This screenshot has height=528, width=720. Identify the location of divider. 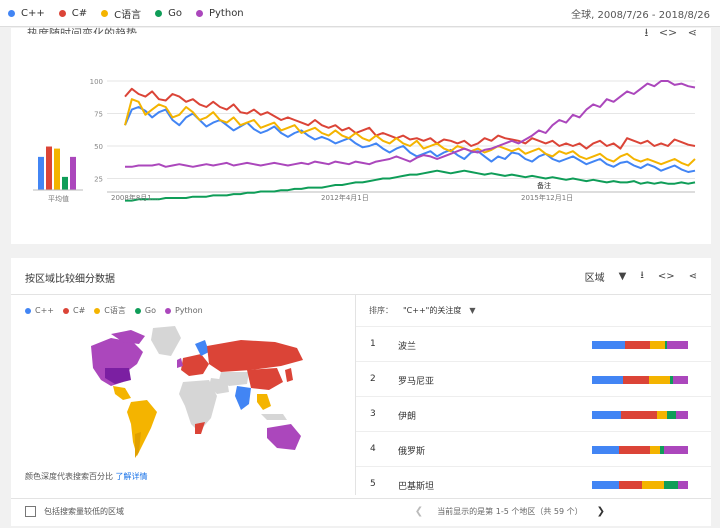
(361, 498).